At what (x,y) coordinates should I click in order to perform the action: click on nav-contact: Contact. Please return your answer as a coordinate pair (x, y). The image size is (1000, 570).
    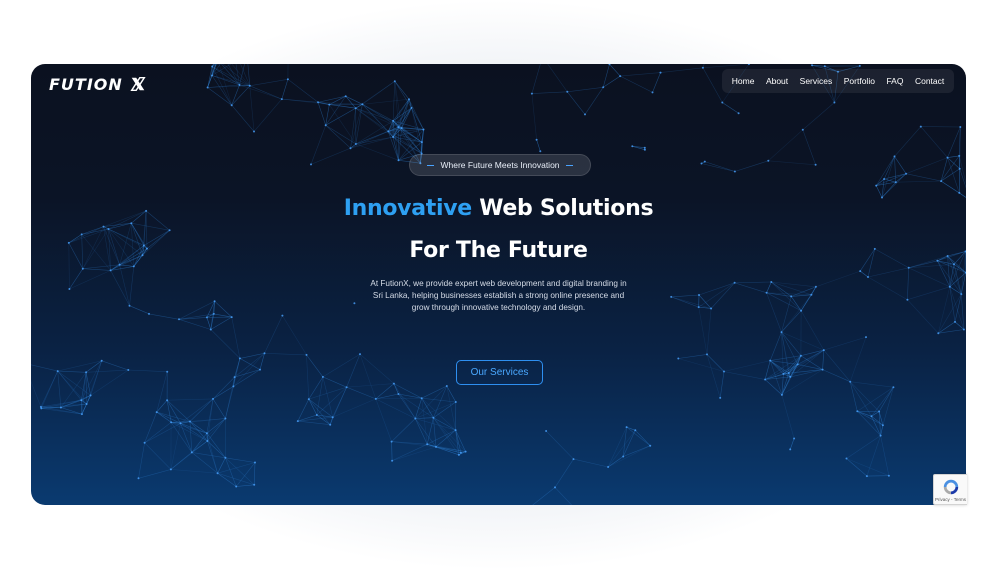
    Looking at the image, I should click on (929, 81).